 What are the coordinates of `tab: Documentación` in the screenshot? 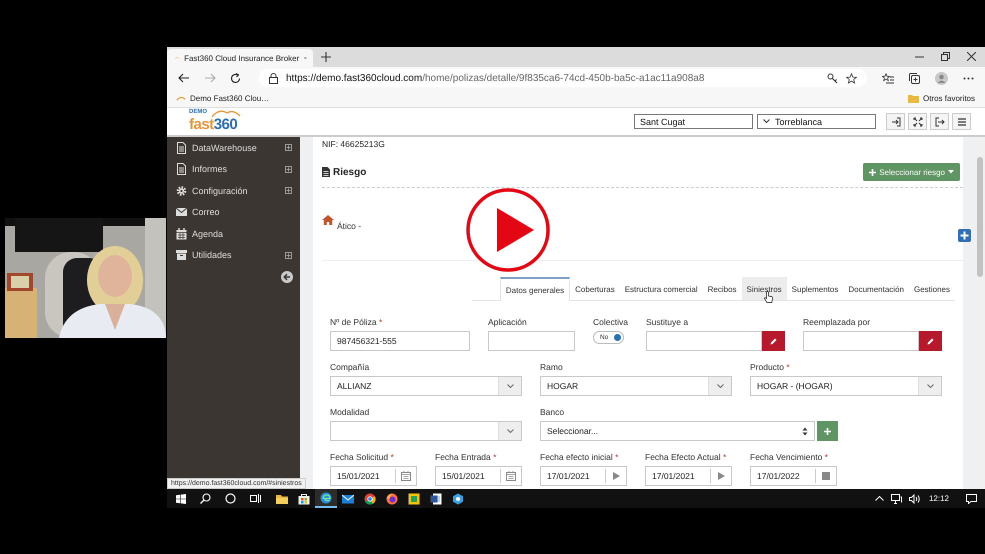 It's located at (876, 288).